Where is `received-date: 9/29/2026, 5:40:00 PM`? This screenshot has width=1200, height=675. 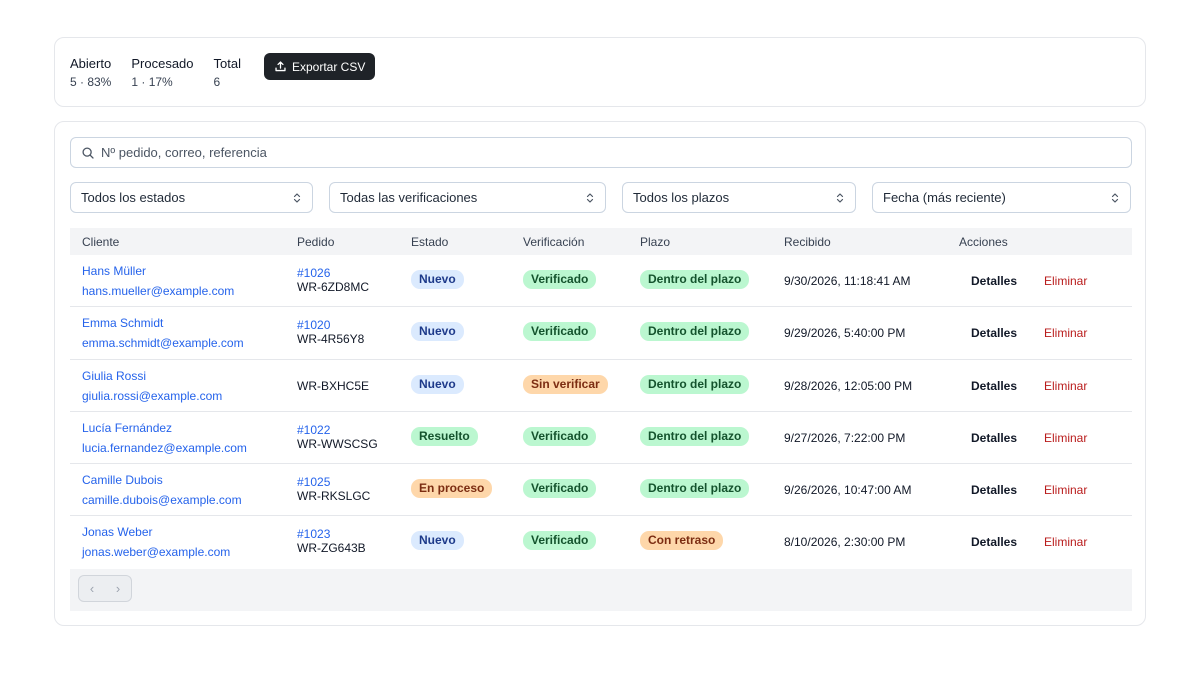 received-date: 9/29/2026, 5:40:00 PM is located at coordinates (845, 333).